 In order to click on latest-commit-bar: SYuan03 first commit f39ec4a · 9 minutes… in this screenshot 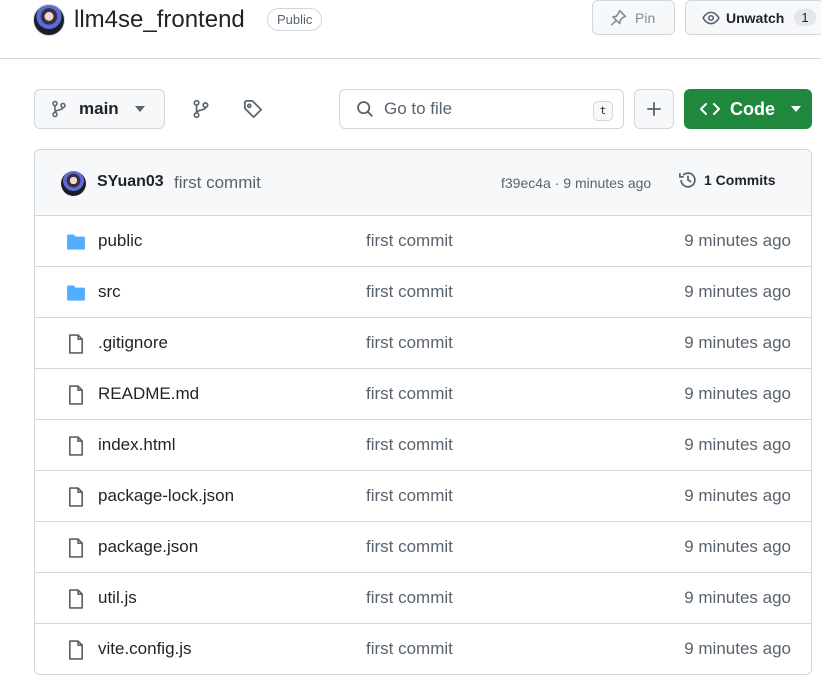, I will do `click(423, 183)`.